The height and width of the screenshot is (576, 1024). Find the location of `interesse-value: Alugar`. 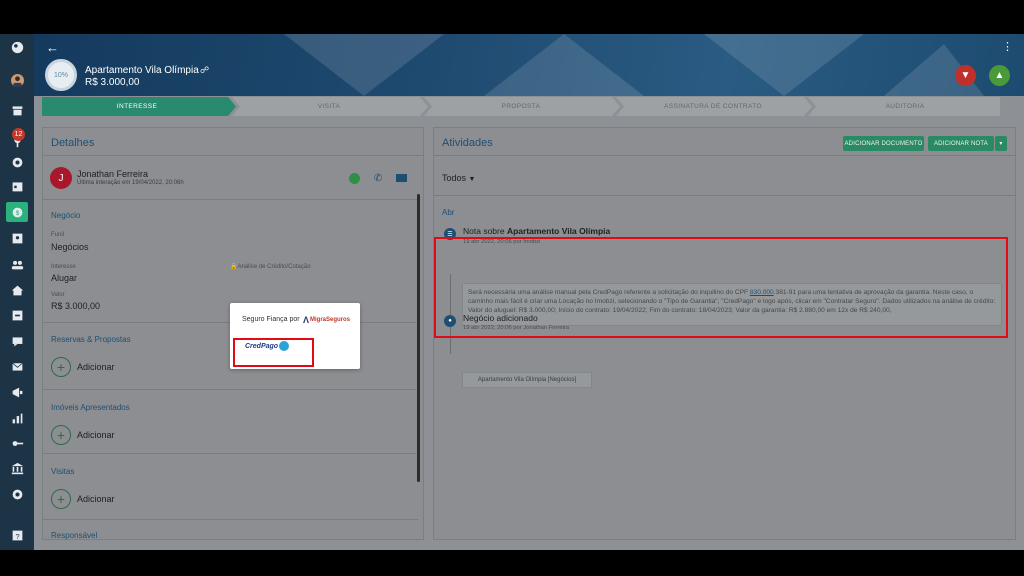

interesse-value: Alugar is located at coordinates (64, 278).